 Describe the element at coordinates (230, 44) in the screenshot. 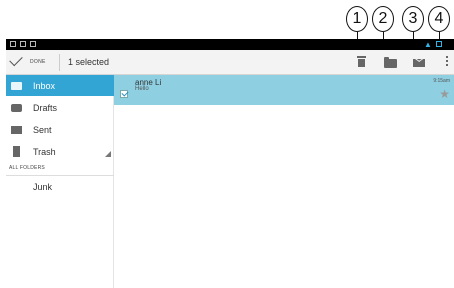

I see `status-bar: ▲` at that location.